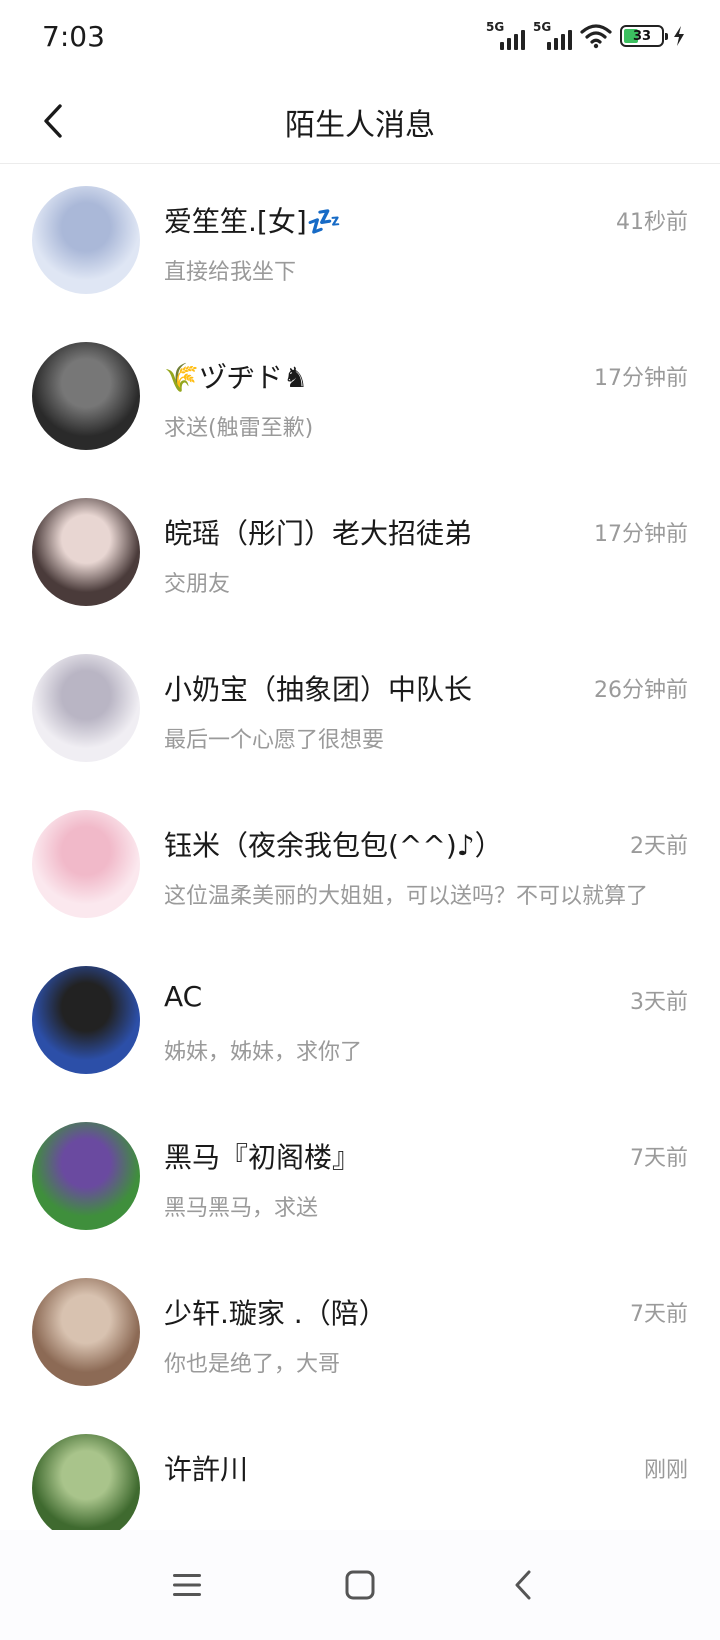 This screenshot has height=1640, width=720. I want to click on message-time: 41秒前, so click(652, 222).